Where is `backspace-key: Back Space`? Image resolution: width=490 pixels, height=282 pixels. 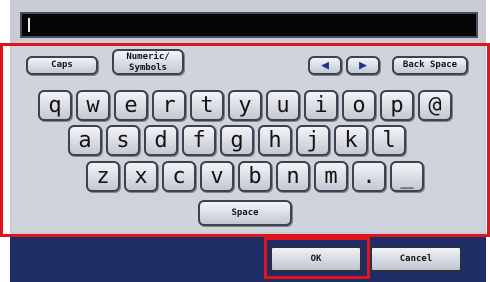 backspace-key: Back Space is located at coordinates (430, 65).